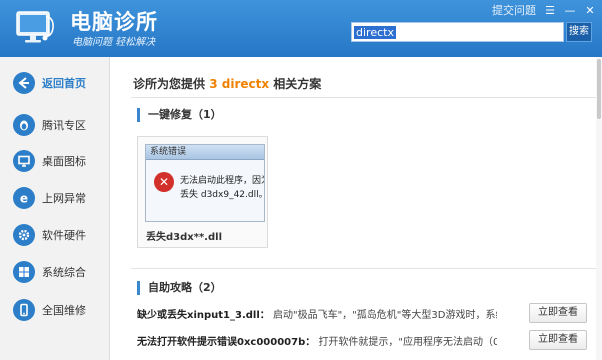 Image resolution: width=602 pixels, height=360 pixels. I want to click on feedback-link: 提交问题, so click(514, 10).